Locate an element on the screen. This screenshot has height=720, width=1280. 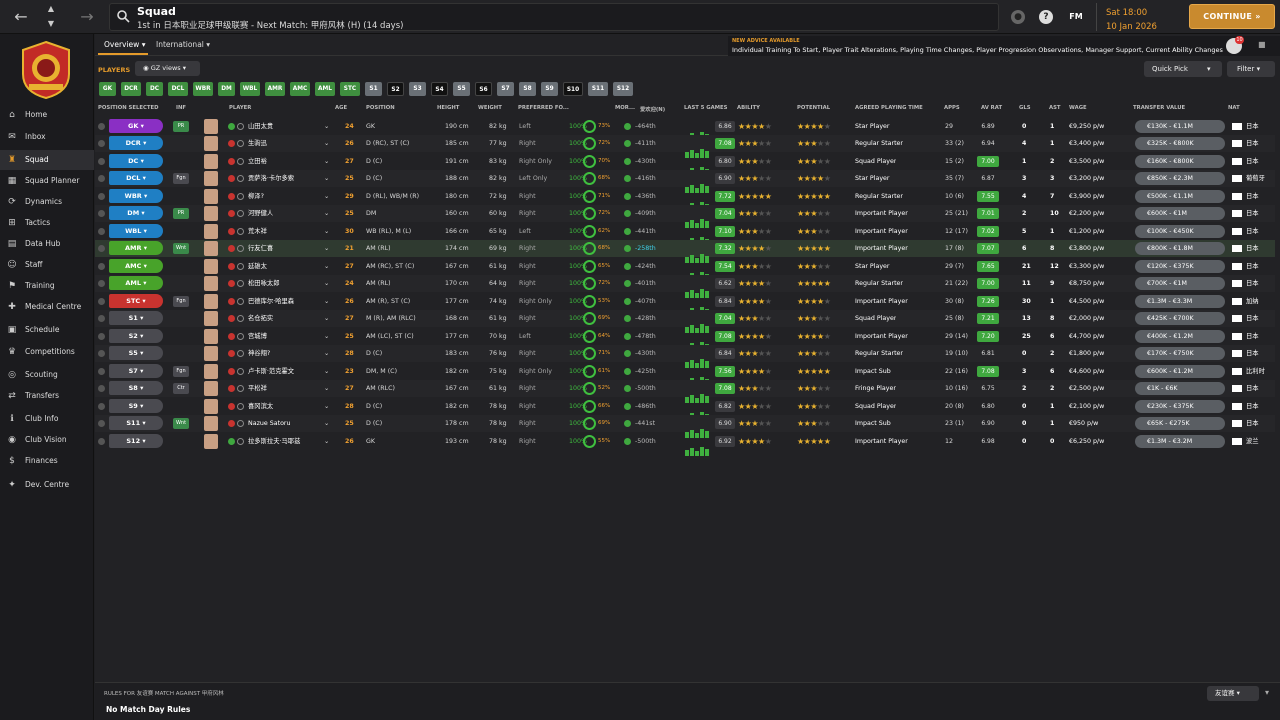
player-name: 立田裕 is located at coordinates (284, 161).